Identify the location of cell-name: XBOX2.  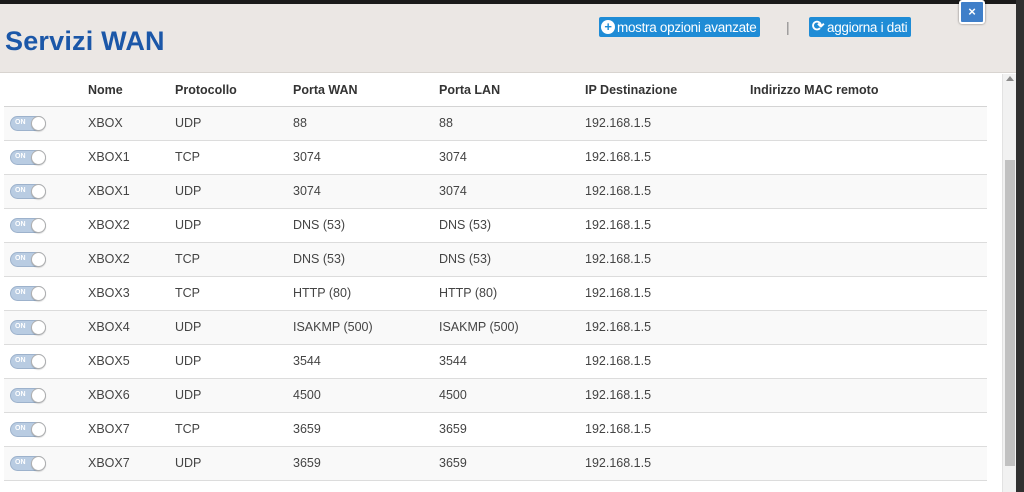
(131, 225).